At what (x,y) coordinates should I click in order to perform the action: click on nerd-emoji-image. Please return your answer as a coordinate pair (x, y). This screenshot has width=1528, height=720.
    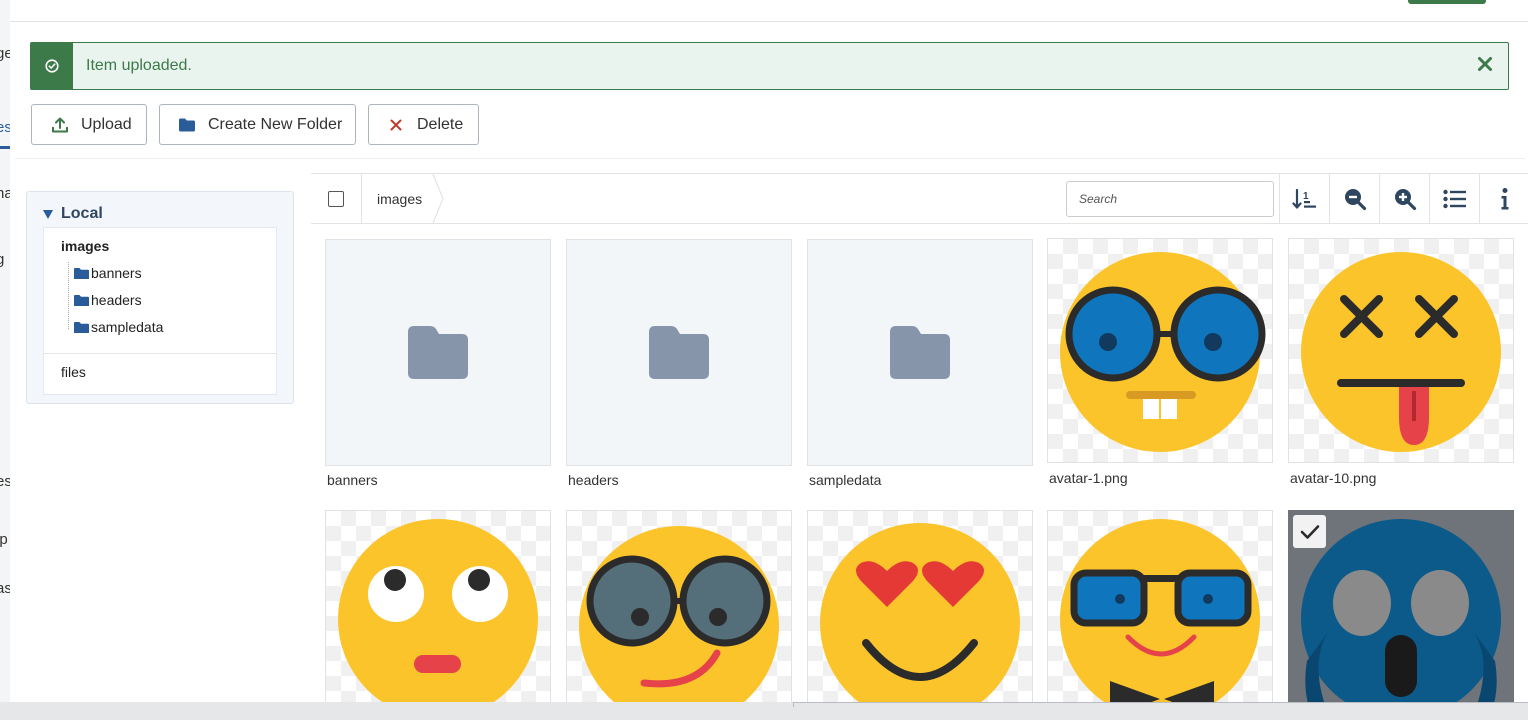
    Looking at the image, I should click on (1163, 352).